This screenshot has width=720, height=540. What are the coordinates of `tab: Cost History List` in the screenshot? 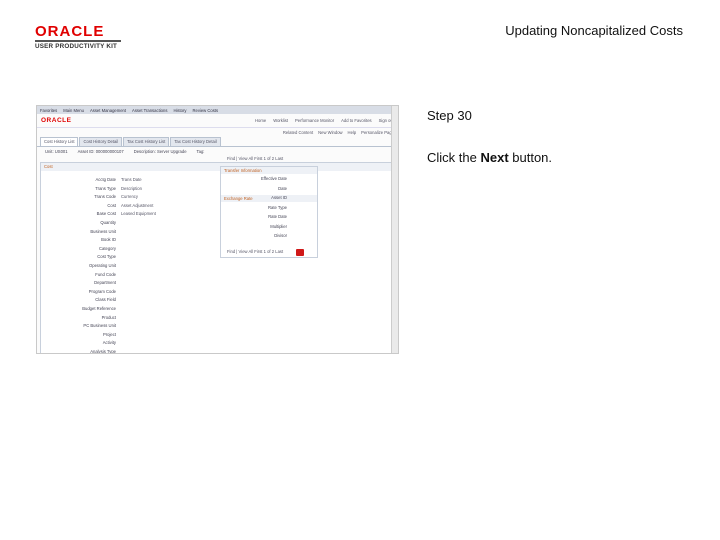 It's located at (59, 141).